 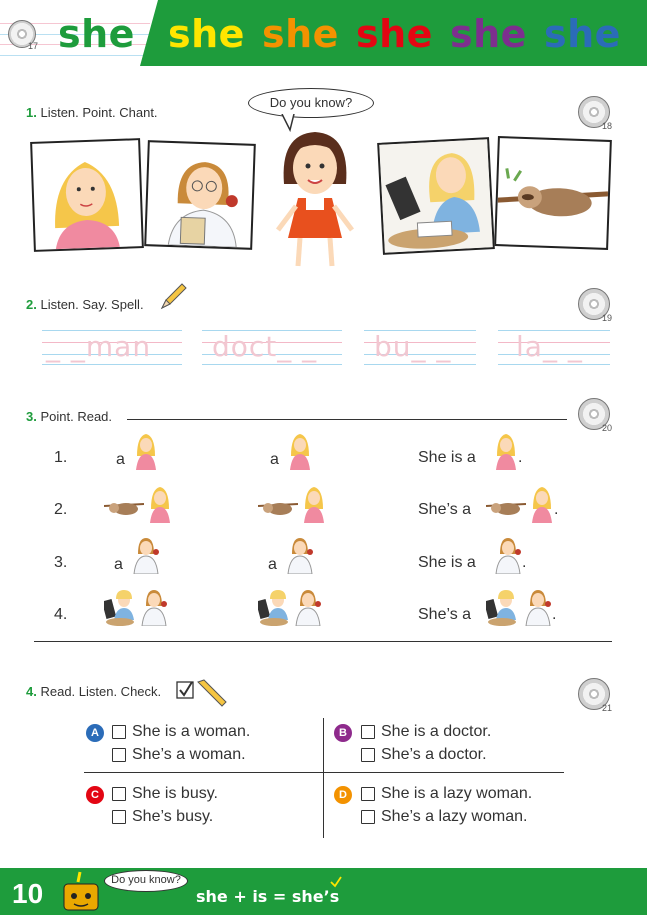 I want to click on cd-icon: 17, so click(x=23, y=35).